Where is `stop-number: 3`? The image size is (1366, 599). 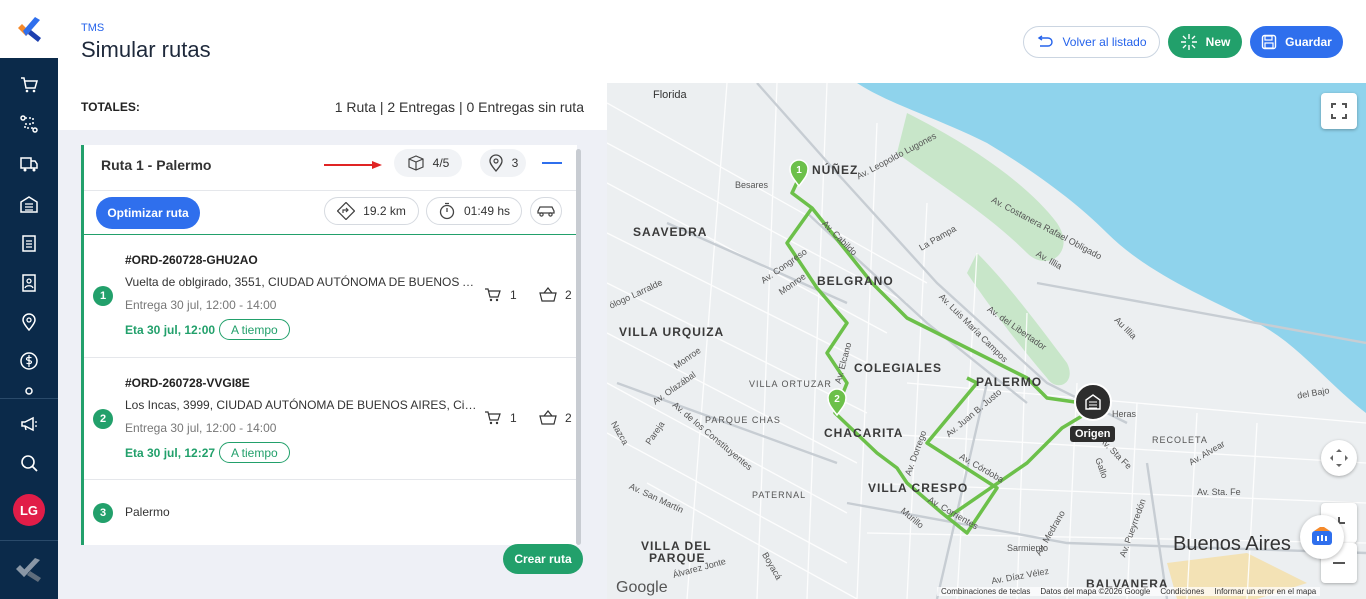 stop-number: 3 is located at coordinates (103, 513).